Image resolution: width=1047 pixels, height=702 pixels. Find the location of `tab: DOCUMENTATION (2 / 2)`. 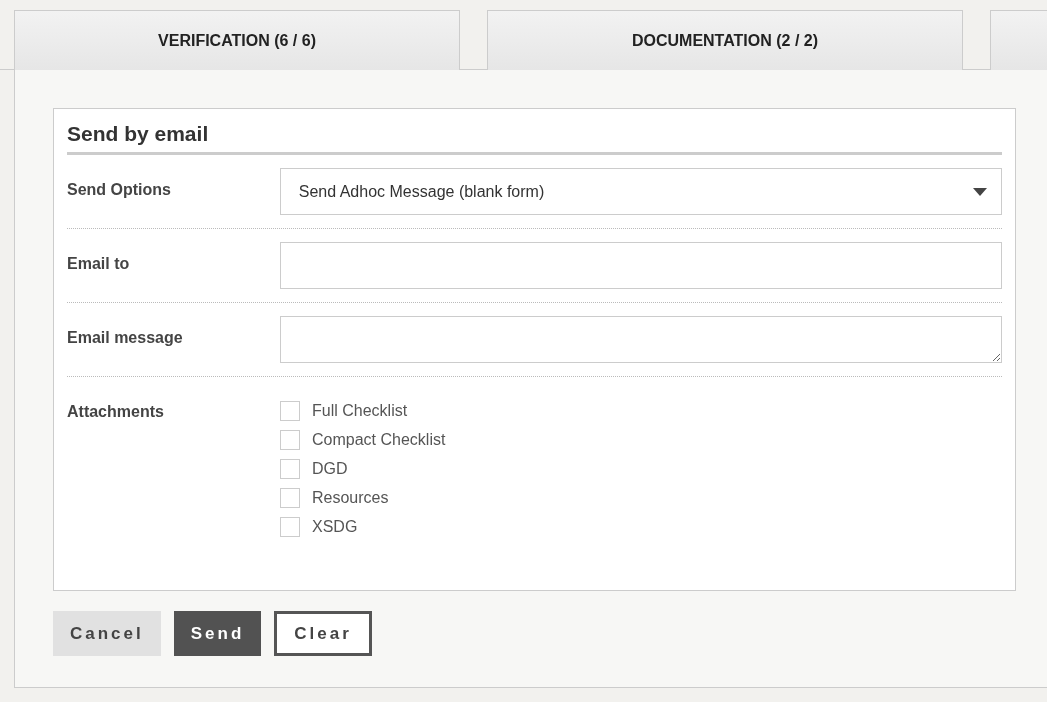

tab: DOCUMENTATION (2 / 2) is located at coordinates (725, 40).